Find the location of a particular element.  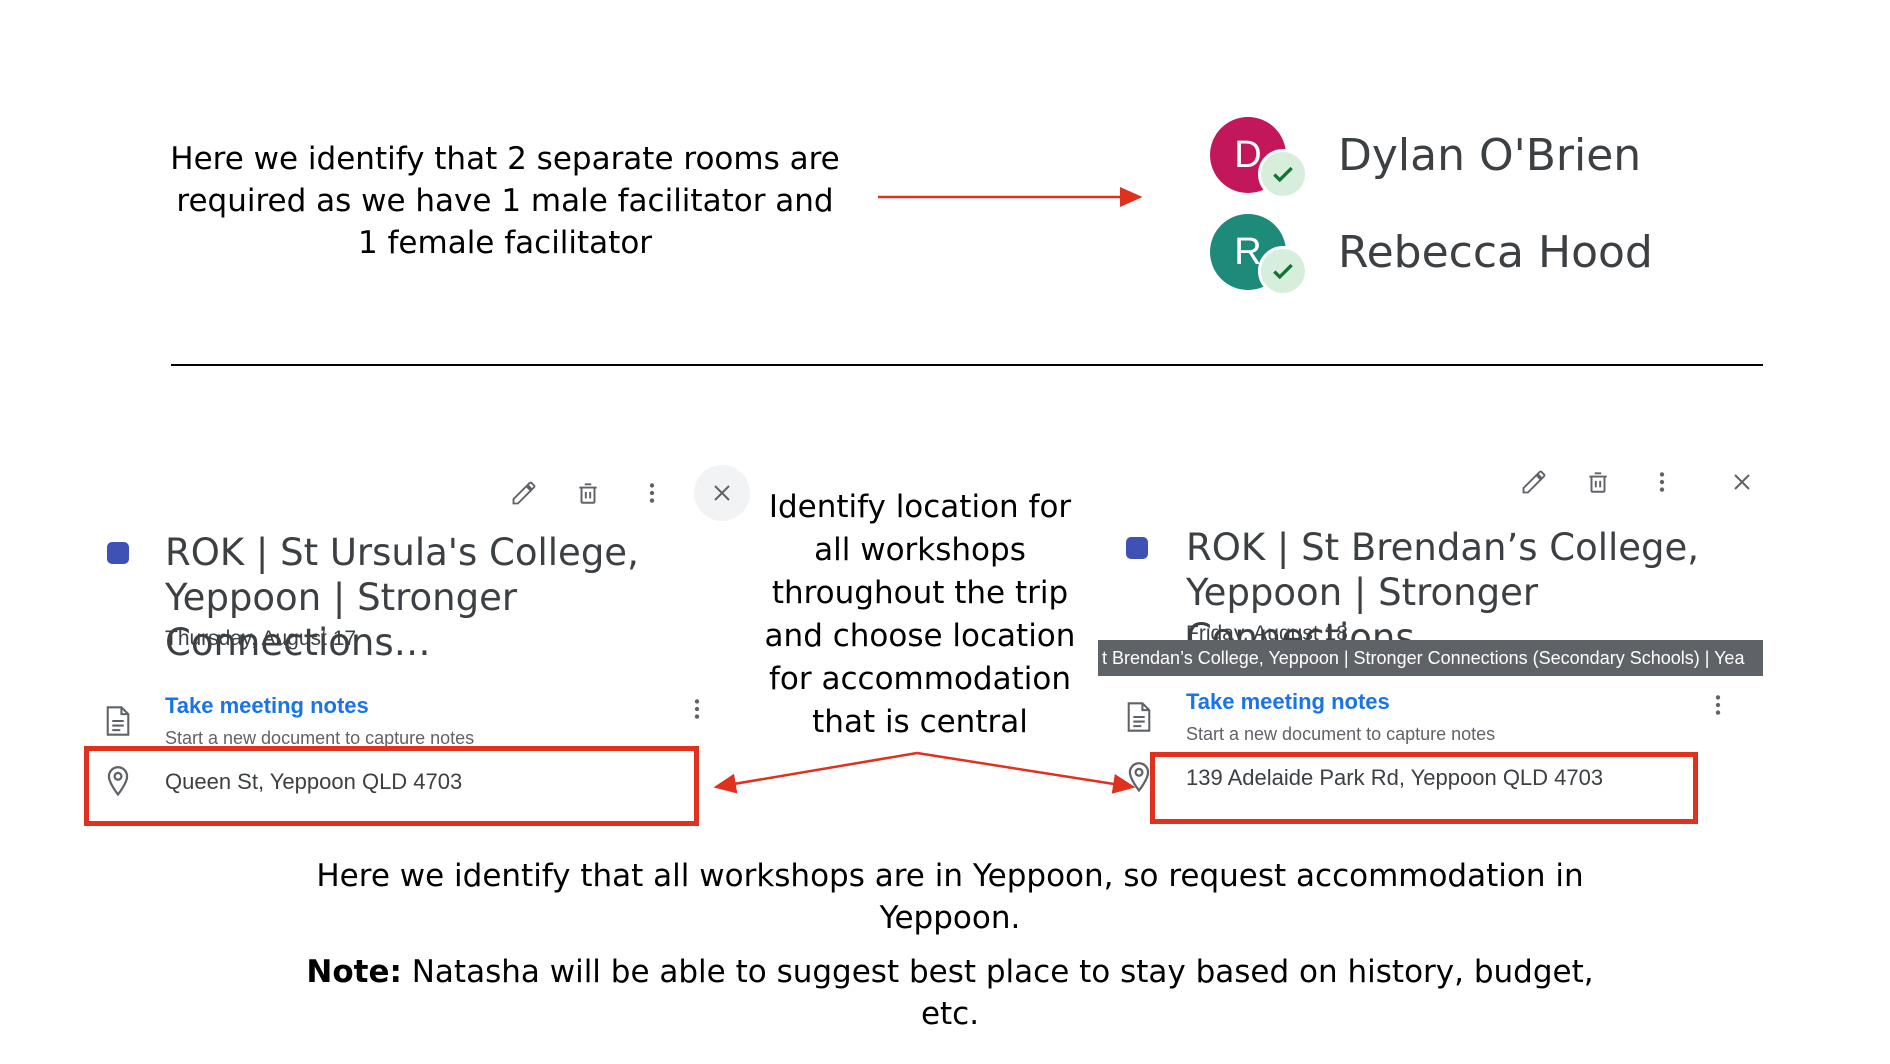

avatar: R is located at coordinates (1259, 255).